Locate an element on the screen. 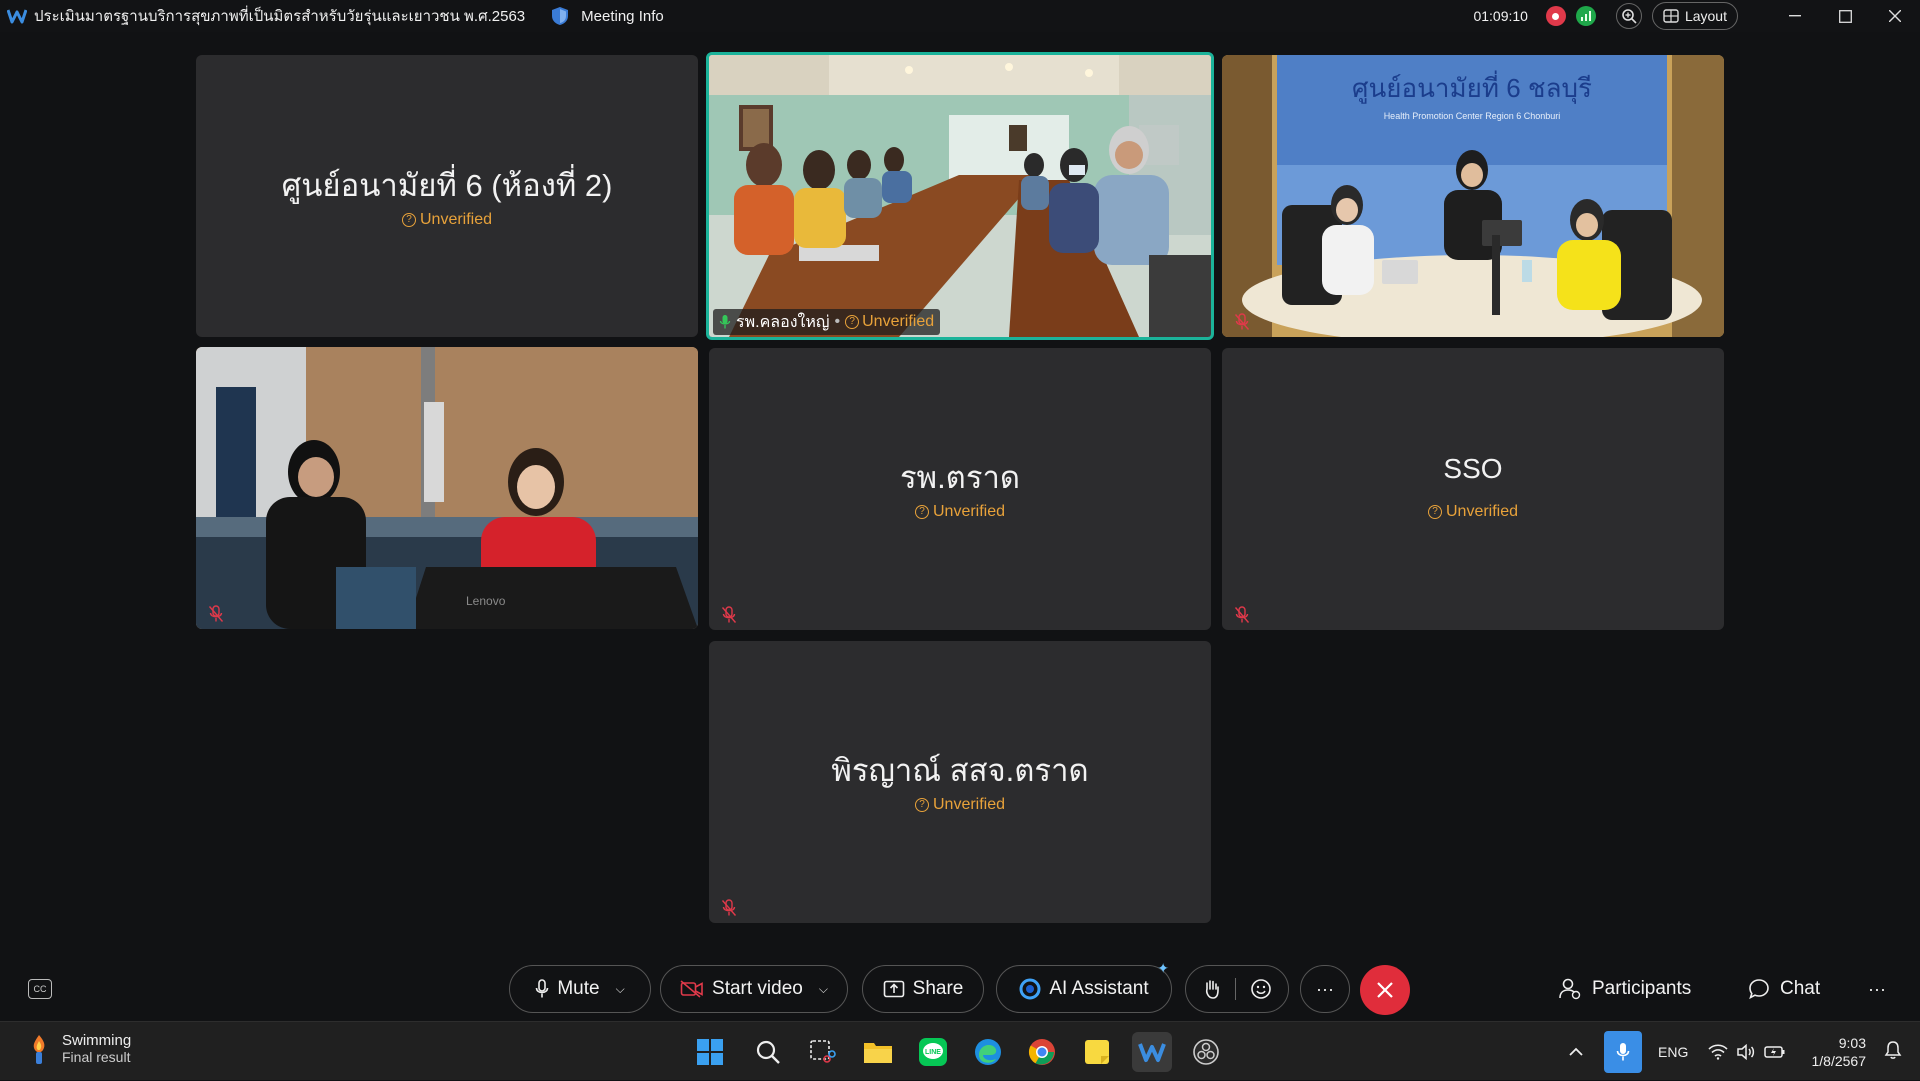  share-label: Share is located at coordinates (938, 988).